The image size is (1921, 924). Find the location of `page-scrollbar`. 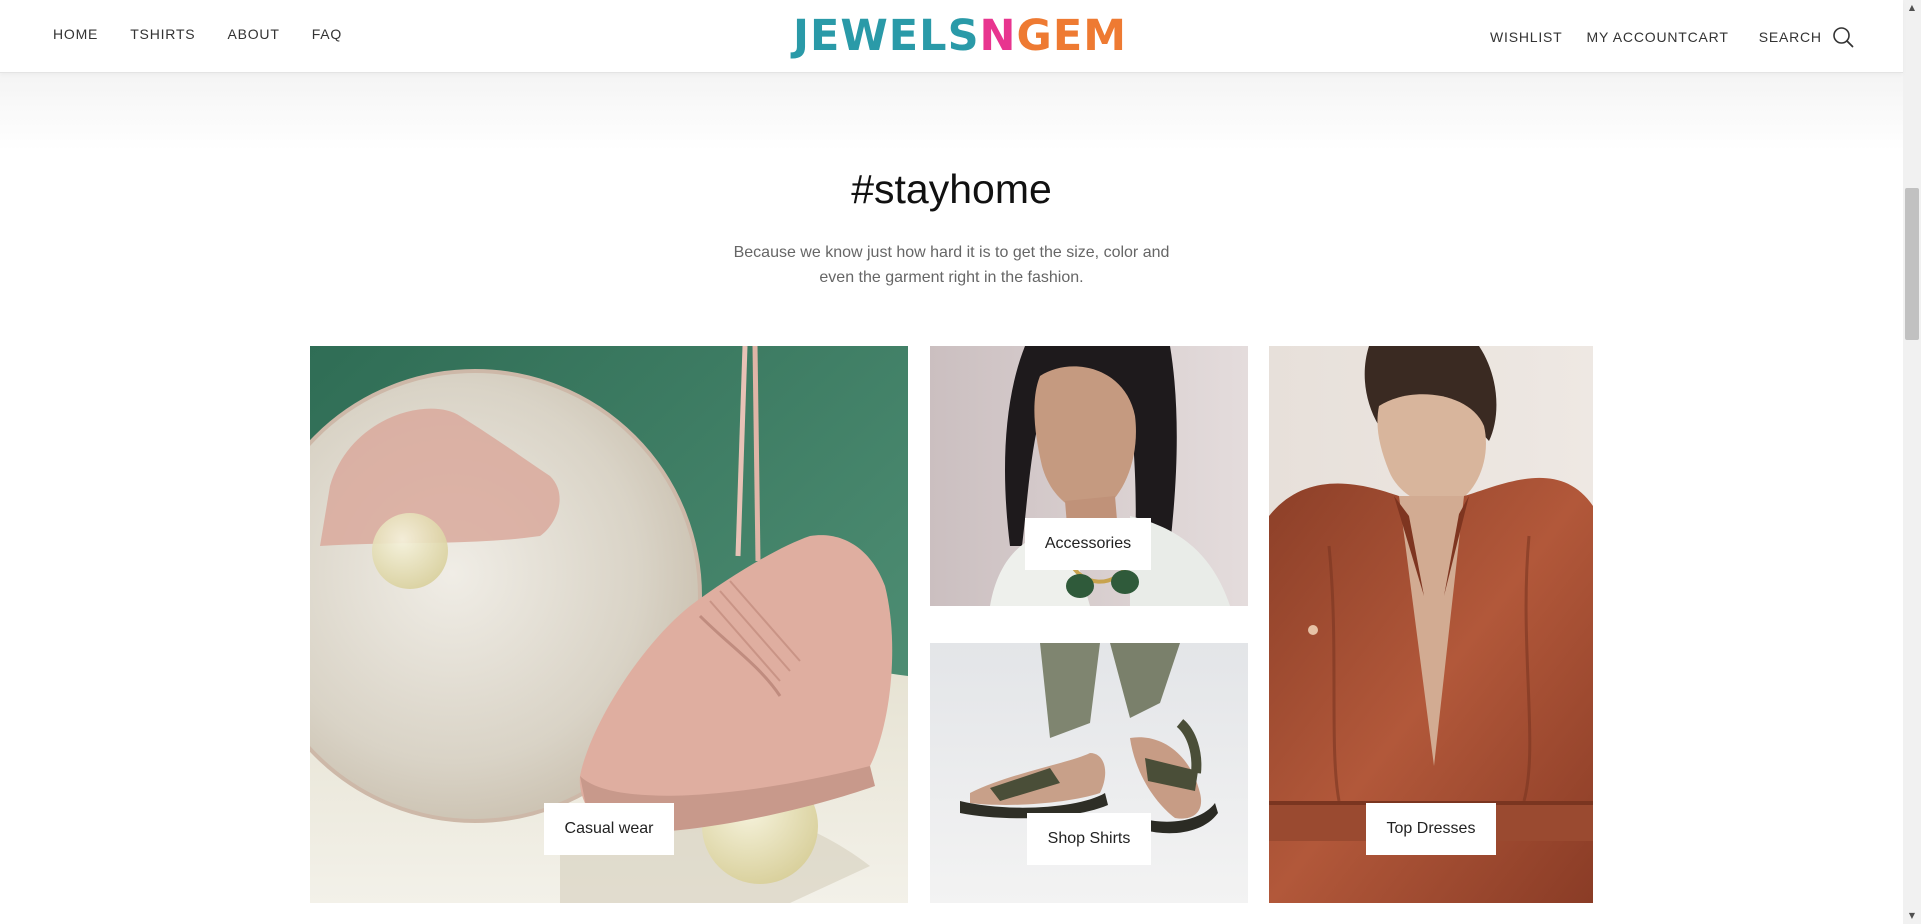

page-scrollbar is located at coordinates (1912, 462).